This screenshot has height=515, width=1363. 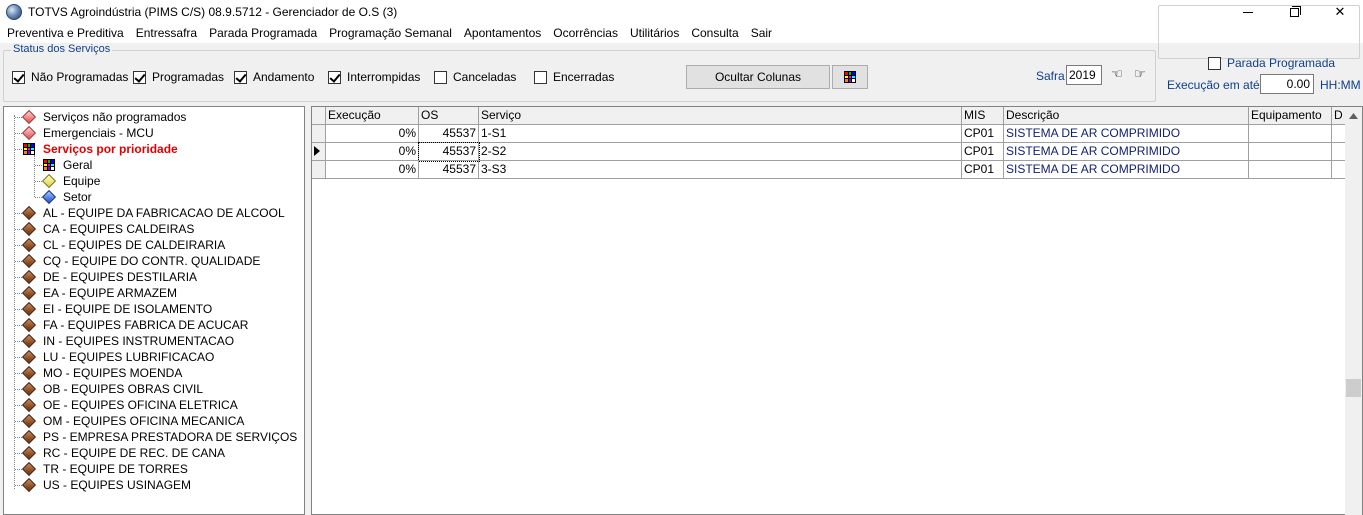 What do you see at coordinates (850, 77) in the screenshot?
I see `color-legend-button` at bounding box center [850, 77].